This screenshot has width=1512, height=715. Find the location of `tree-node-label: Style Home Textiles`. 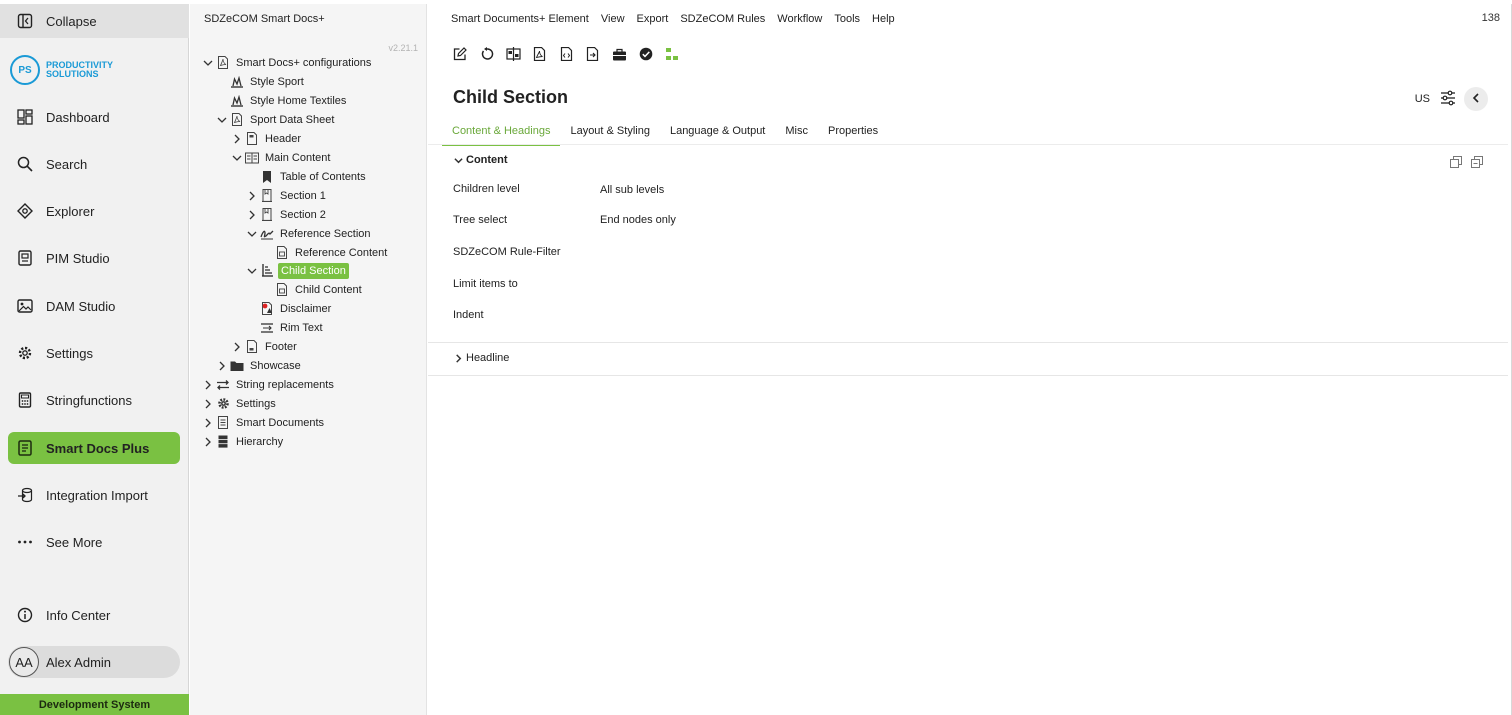

tree-node-label: Style Home Textiles is located at coordinates (298, 100).